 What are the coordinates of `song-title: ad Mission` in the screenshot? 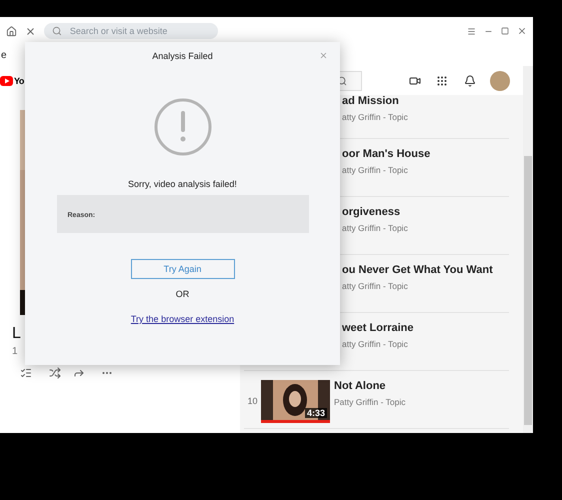 It's located at (371, 101).